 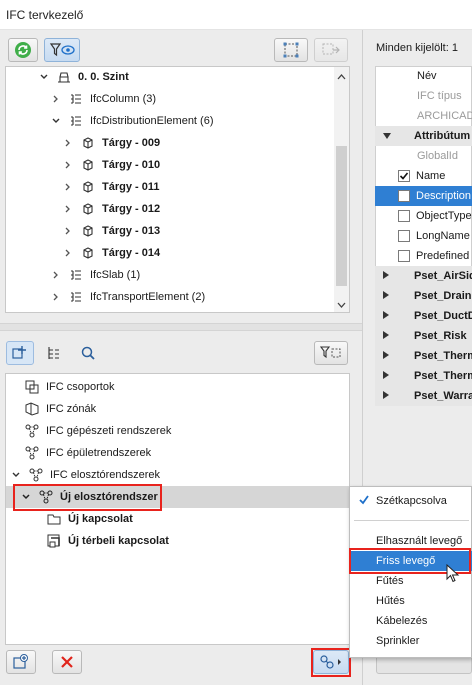 I want to click on new-folder-icon, so click(x=20, y=661).